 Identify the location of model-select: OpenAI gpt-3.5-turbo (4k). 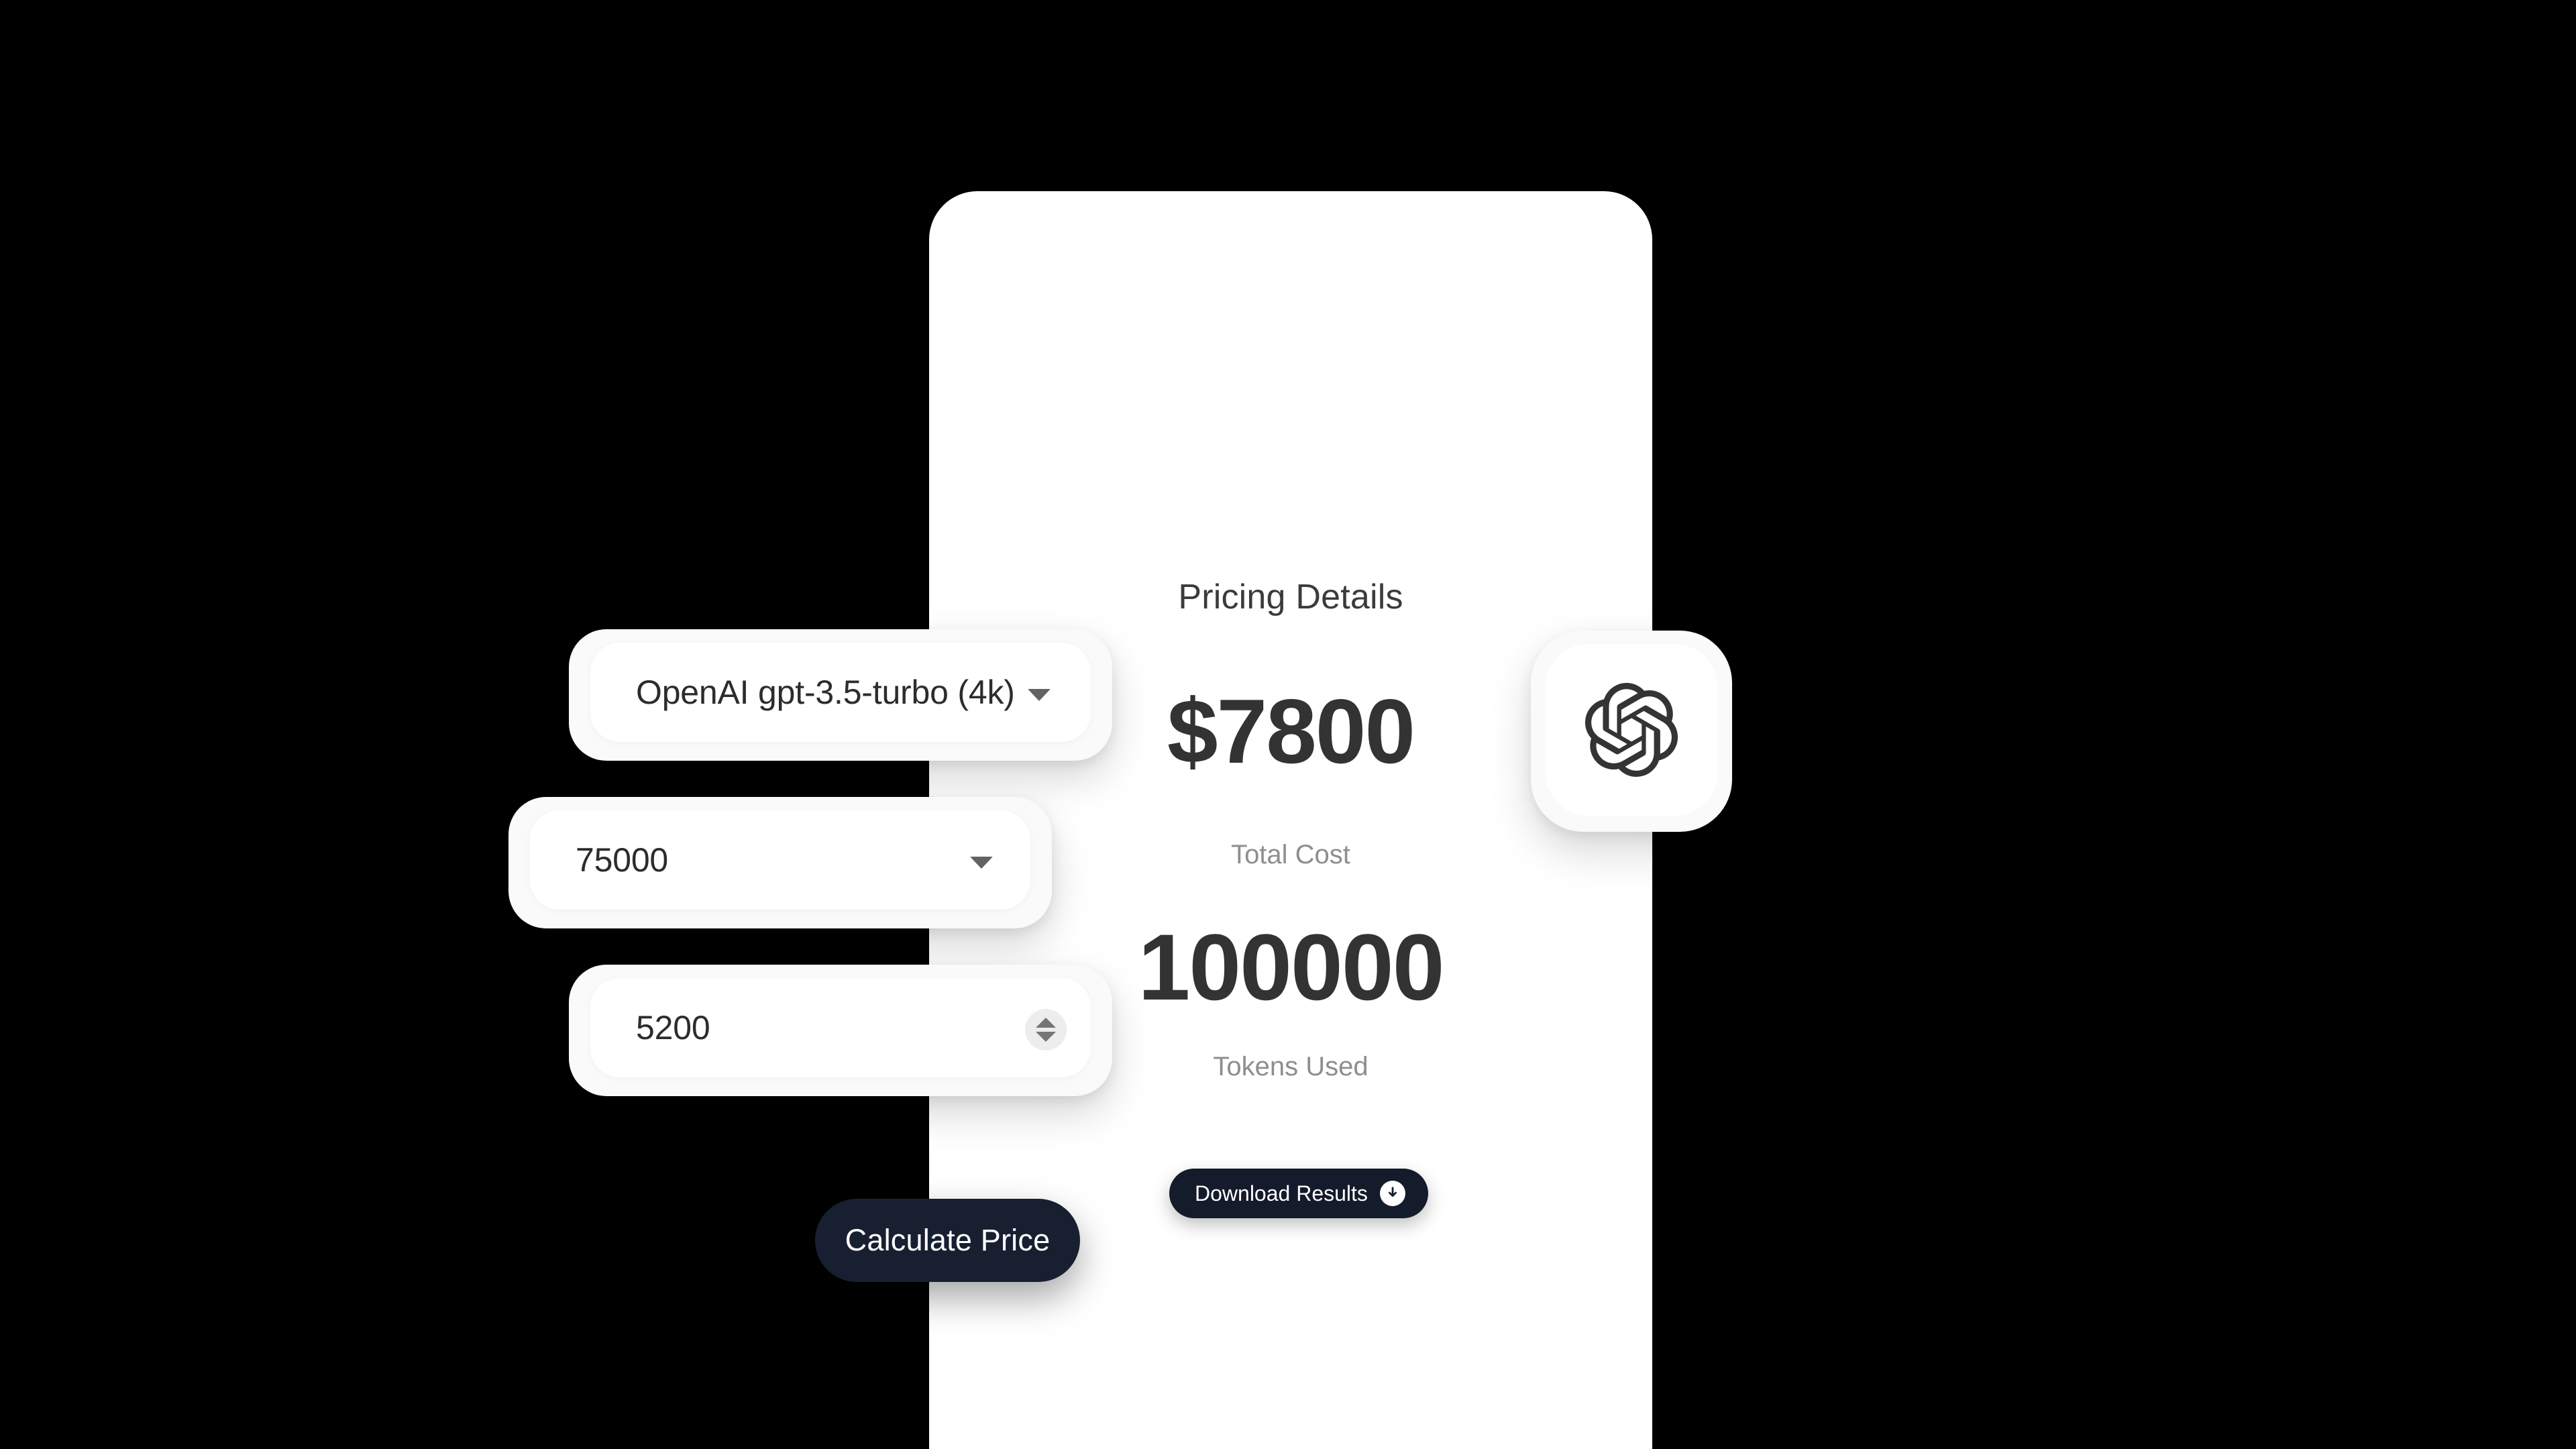
(840, 692).